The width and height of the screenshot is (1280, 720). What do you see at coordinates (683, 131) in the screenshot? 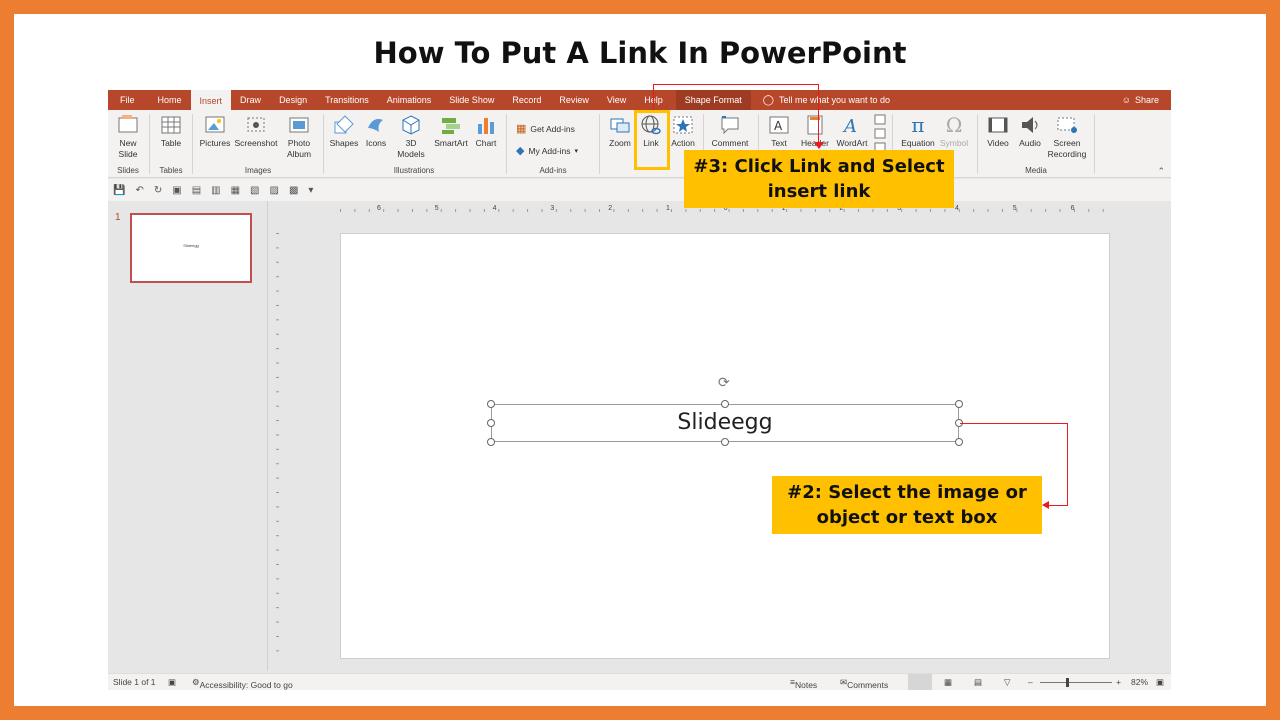
I see `action-button: Action` at bounding box center [683, 131].